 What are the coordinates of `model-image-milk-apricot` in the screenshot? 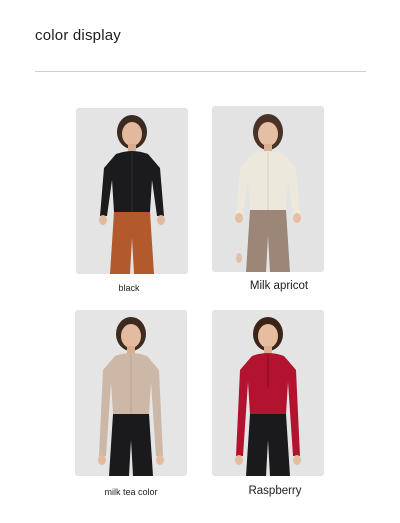 It's located at (268, 189).